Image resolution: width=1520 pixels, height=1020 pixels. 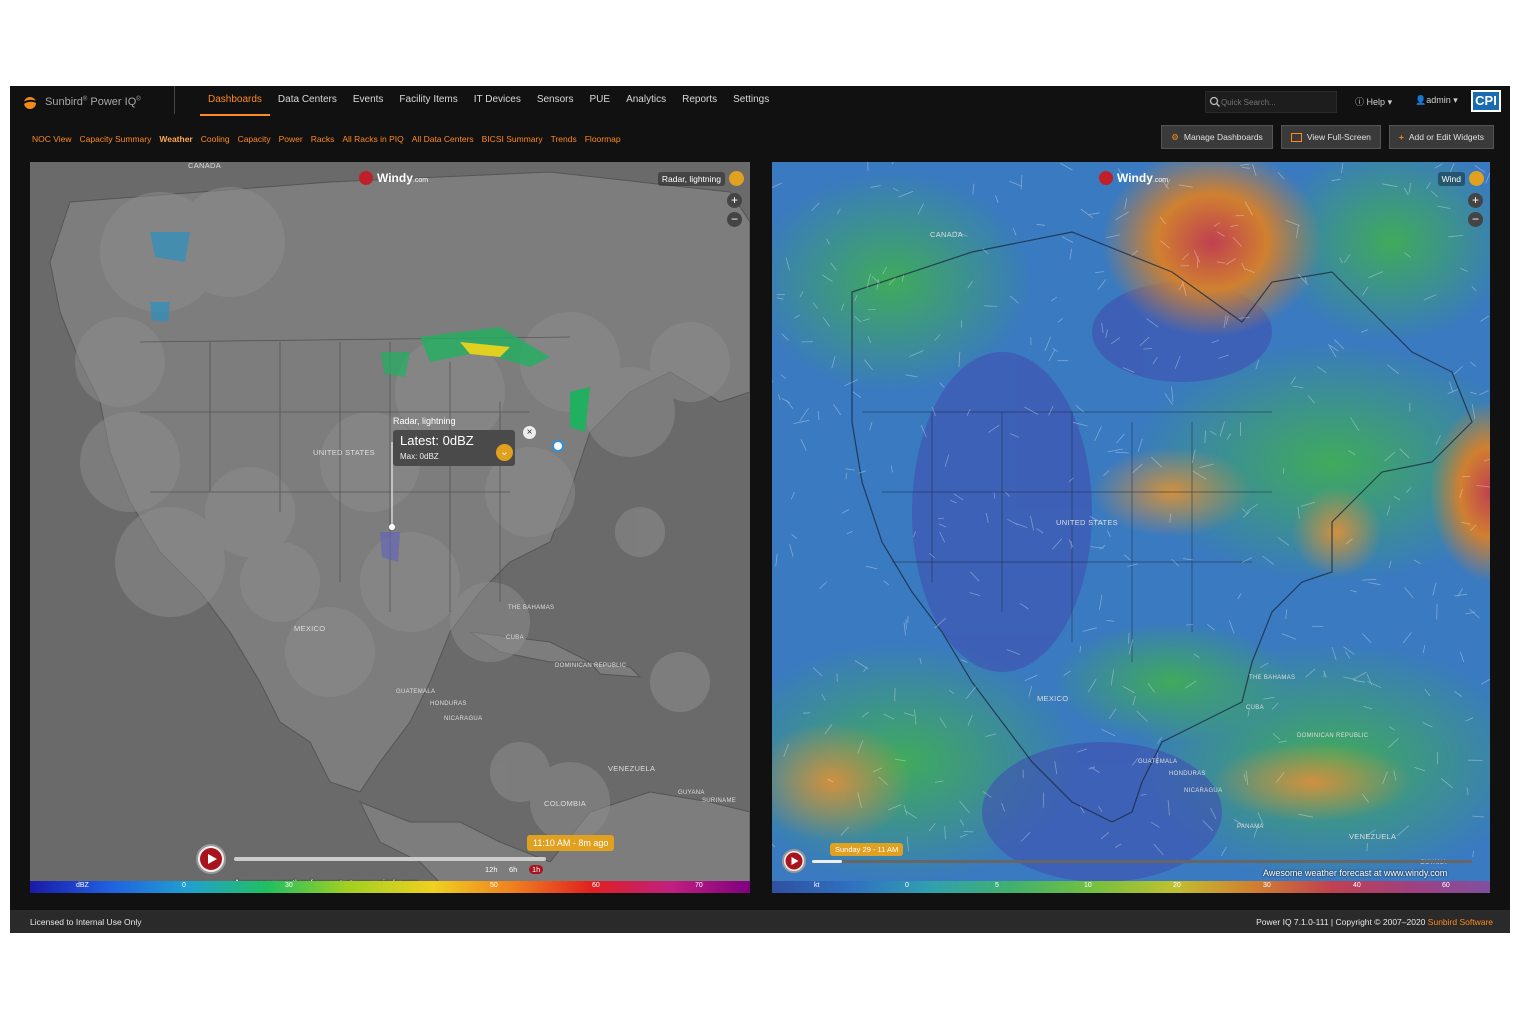 I want to click on timeline-step-6h: 6h, so click(x=513, y=869).